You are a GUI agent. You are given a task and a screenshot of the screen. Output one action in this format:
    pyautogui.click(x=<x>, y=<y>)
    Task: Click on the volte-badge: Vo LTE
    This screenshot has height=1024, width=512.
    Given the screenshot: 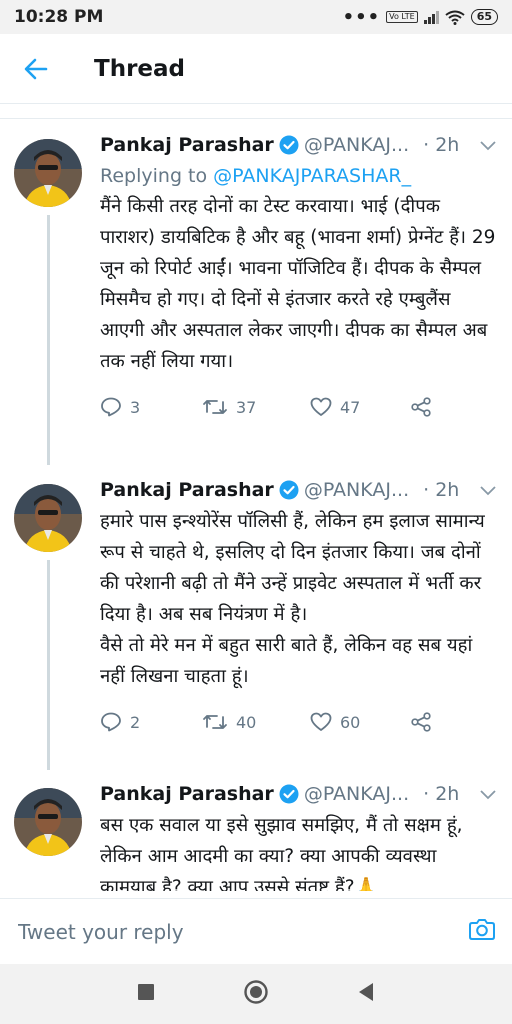 What is the action you would take?
    pyautogui.click(x=402, y=17)
    